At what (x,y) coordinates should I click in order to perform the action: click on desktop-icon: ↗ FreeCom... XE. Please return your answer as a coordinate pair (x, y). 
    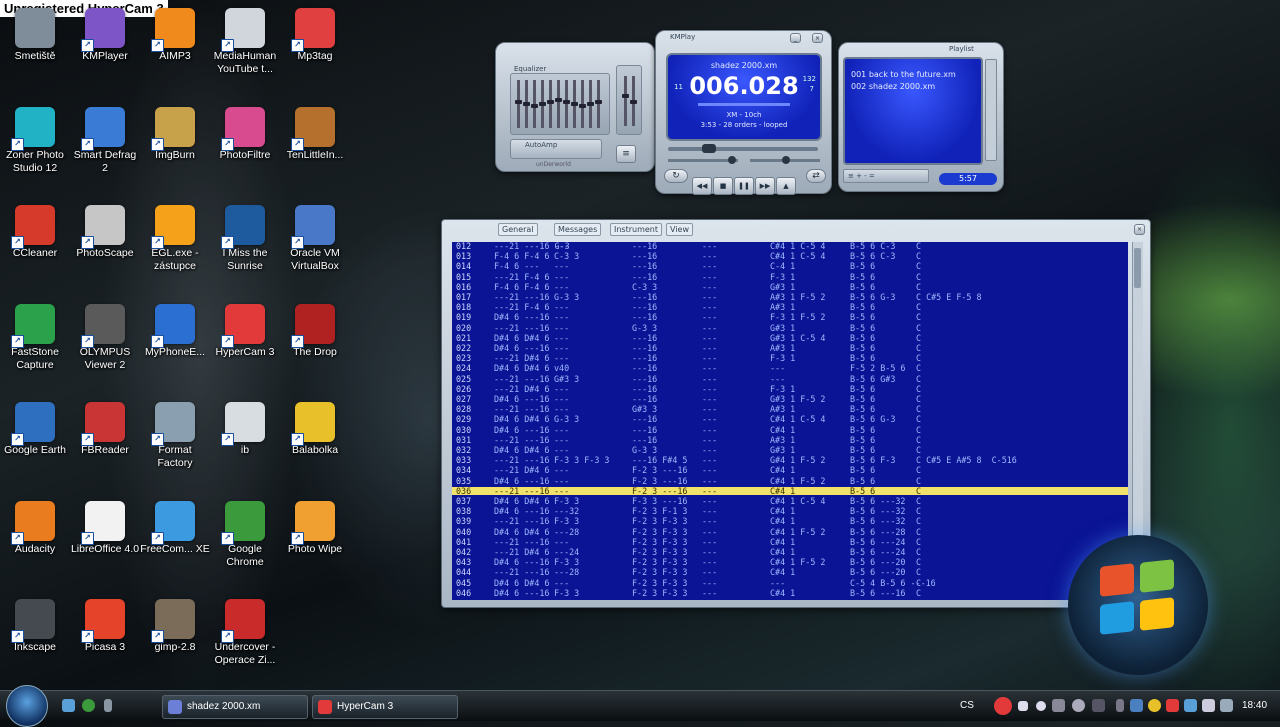
    Looking at the image, I should click on (175, 540).